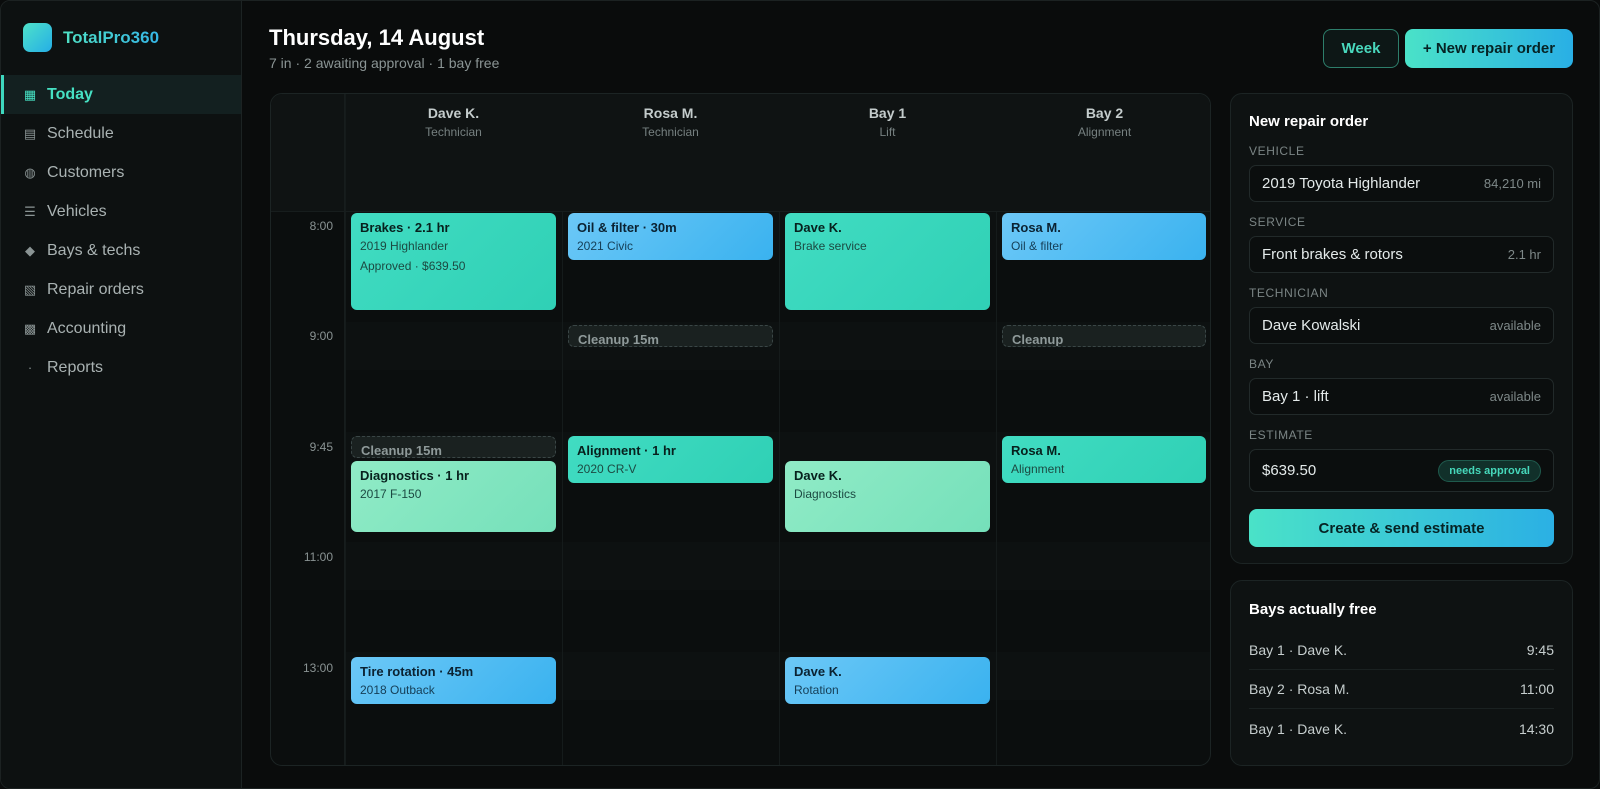 This screenshot has height=789, width=1600. I want to click on page-title: Thursday, 14 August, so click(377, 37).